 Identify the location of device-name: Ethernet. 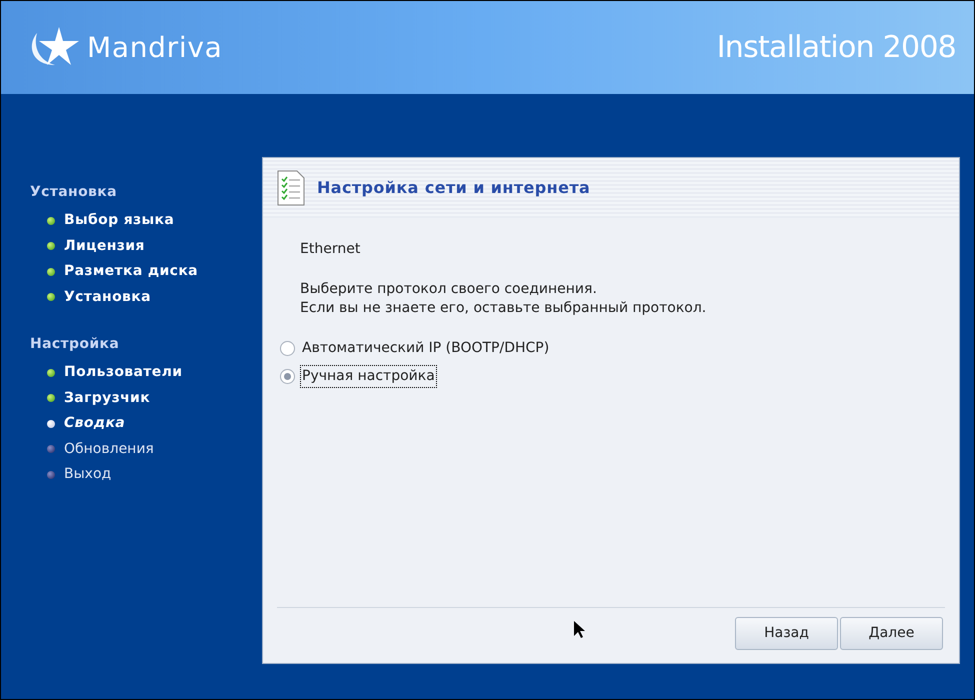
(331, 249).